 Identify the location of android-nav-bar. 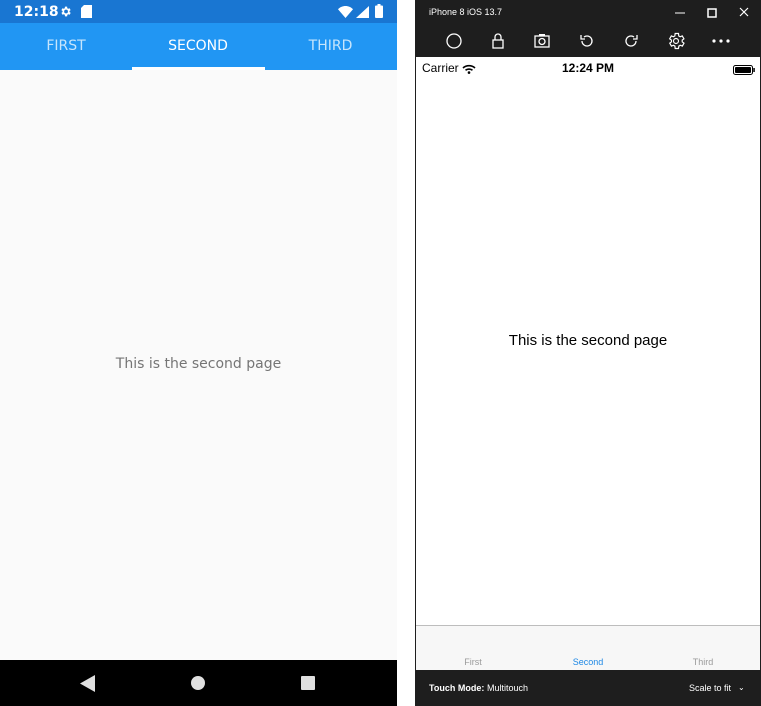
(198, 683).